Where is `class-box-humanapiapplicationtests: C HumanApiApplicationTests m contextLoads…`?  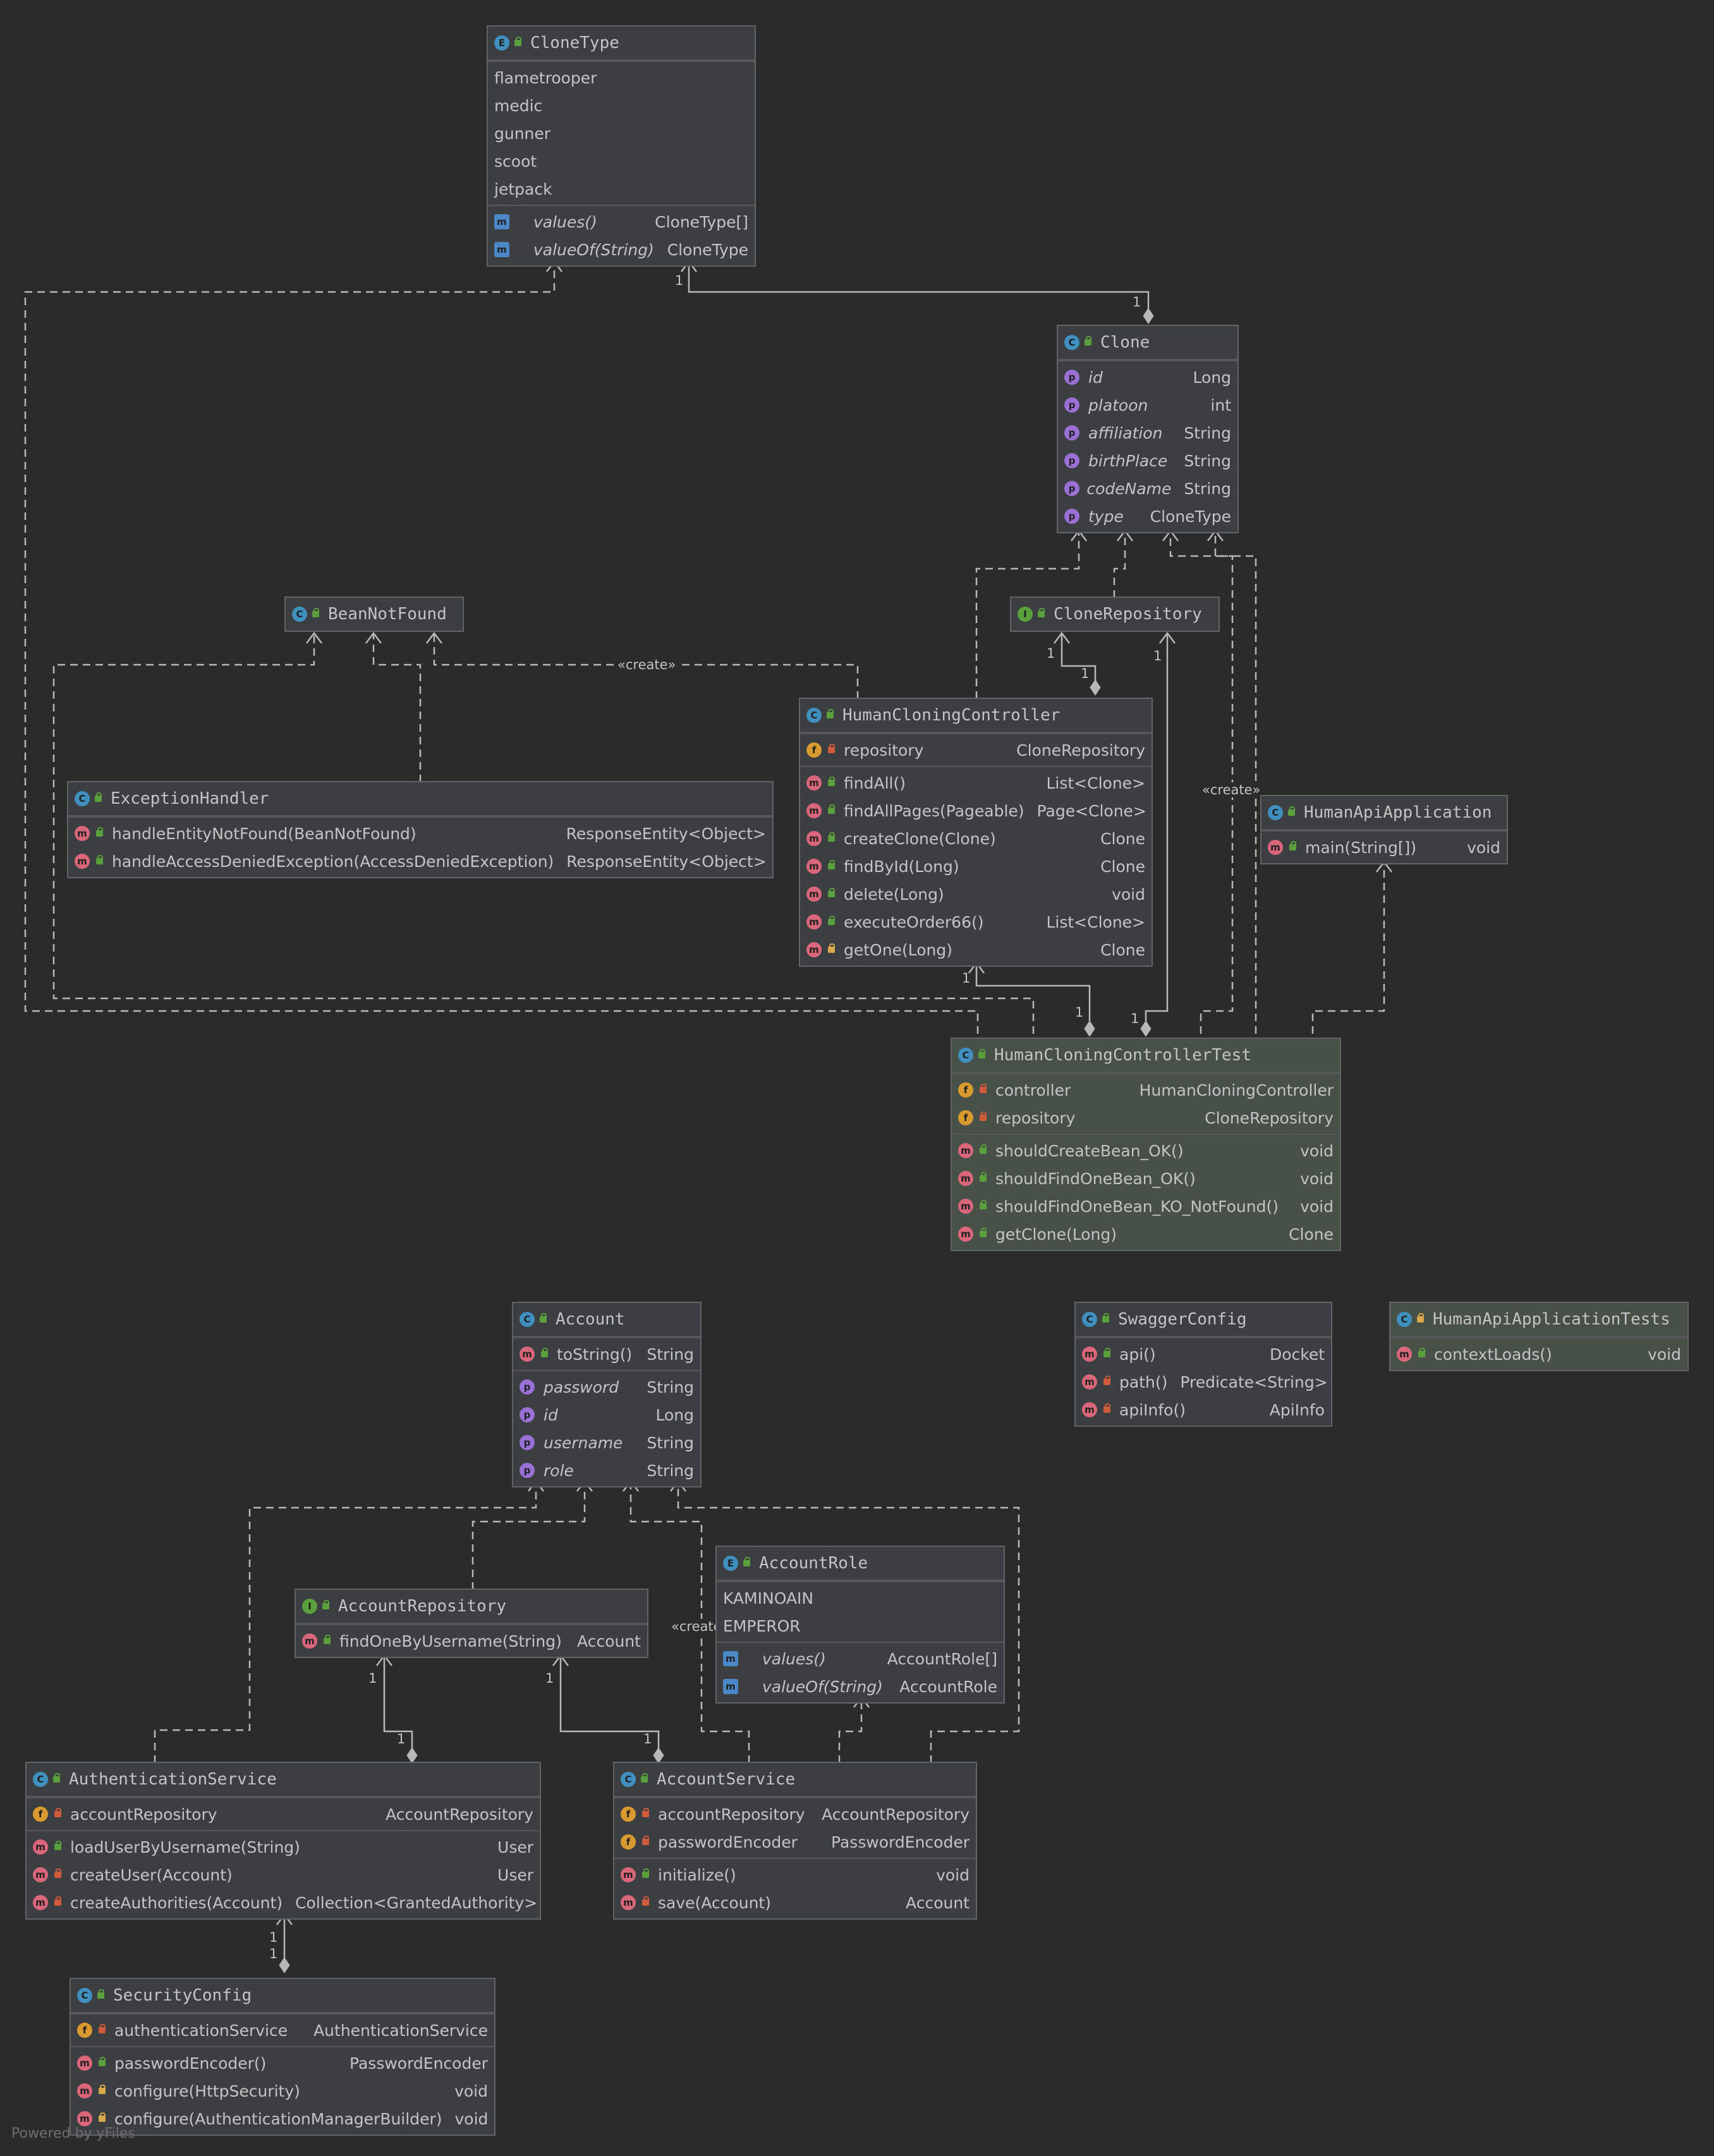
class-box-humanapiapplicationtests: C HumanApiApplicationTests m contextLoads… is located at coordinates (1539, 1336).